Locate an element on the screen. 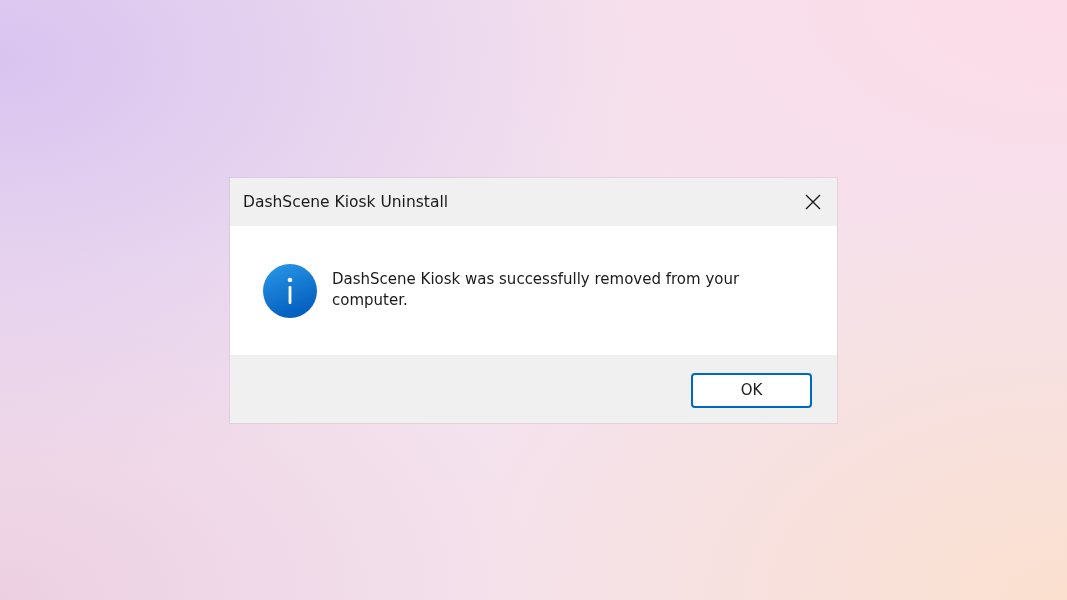  window-title: DashScene Kiosk Uninstall is located at coordinates (345, 201).